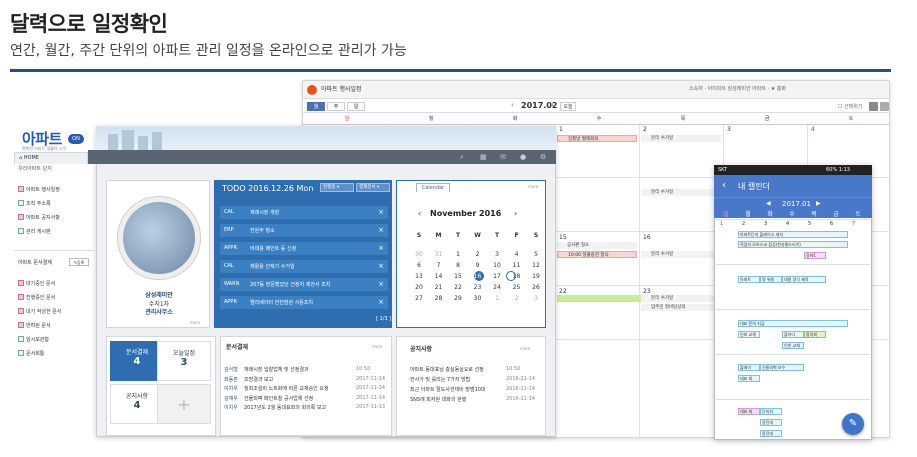 The height and width of the screenshot is (457, 917). Describe the element at coordinates (439, 276) in the screenshot. I see `mini-day: 14` at that location.